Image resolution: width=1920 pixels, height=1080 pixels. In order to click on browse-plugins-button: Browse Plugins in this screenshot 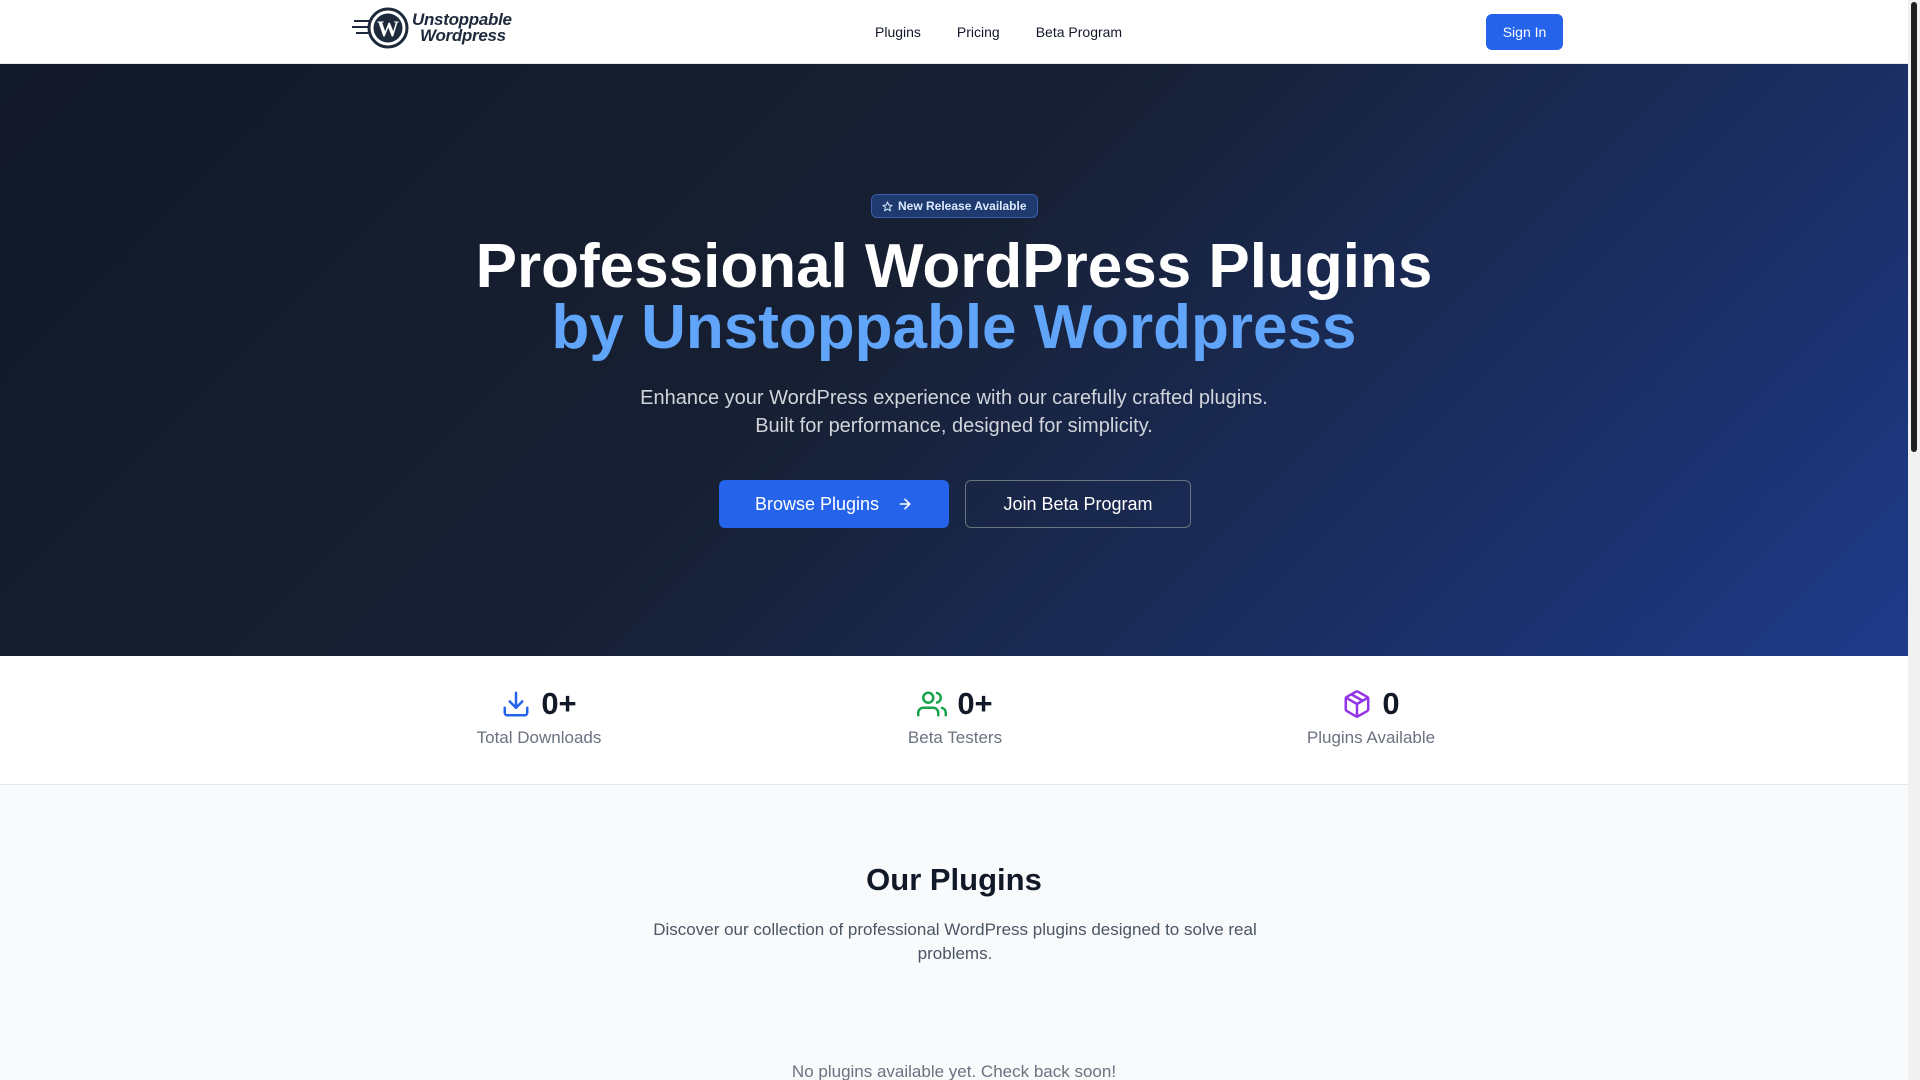, I will do `click(834, 504)`.